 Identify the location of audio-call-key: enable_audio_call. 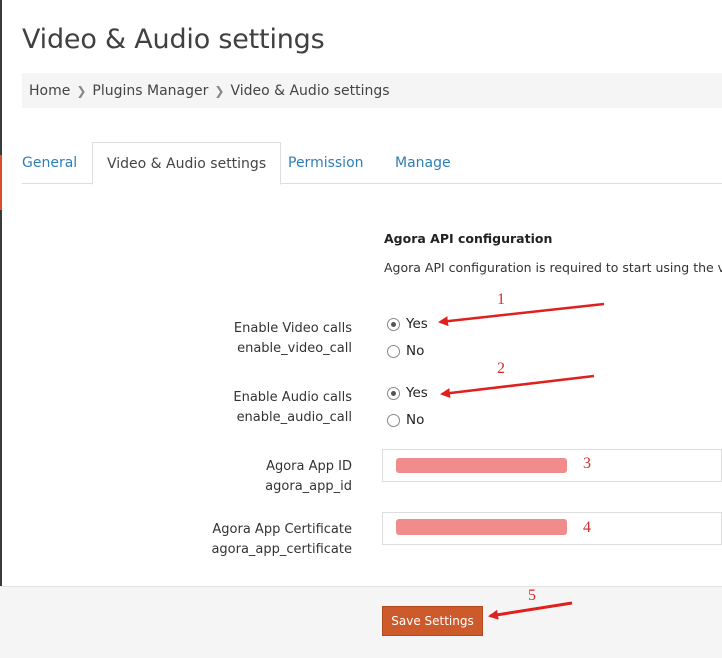
(294, 417).